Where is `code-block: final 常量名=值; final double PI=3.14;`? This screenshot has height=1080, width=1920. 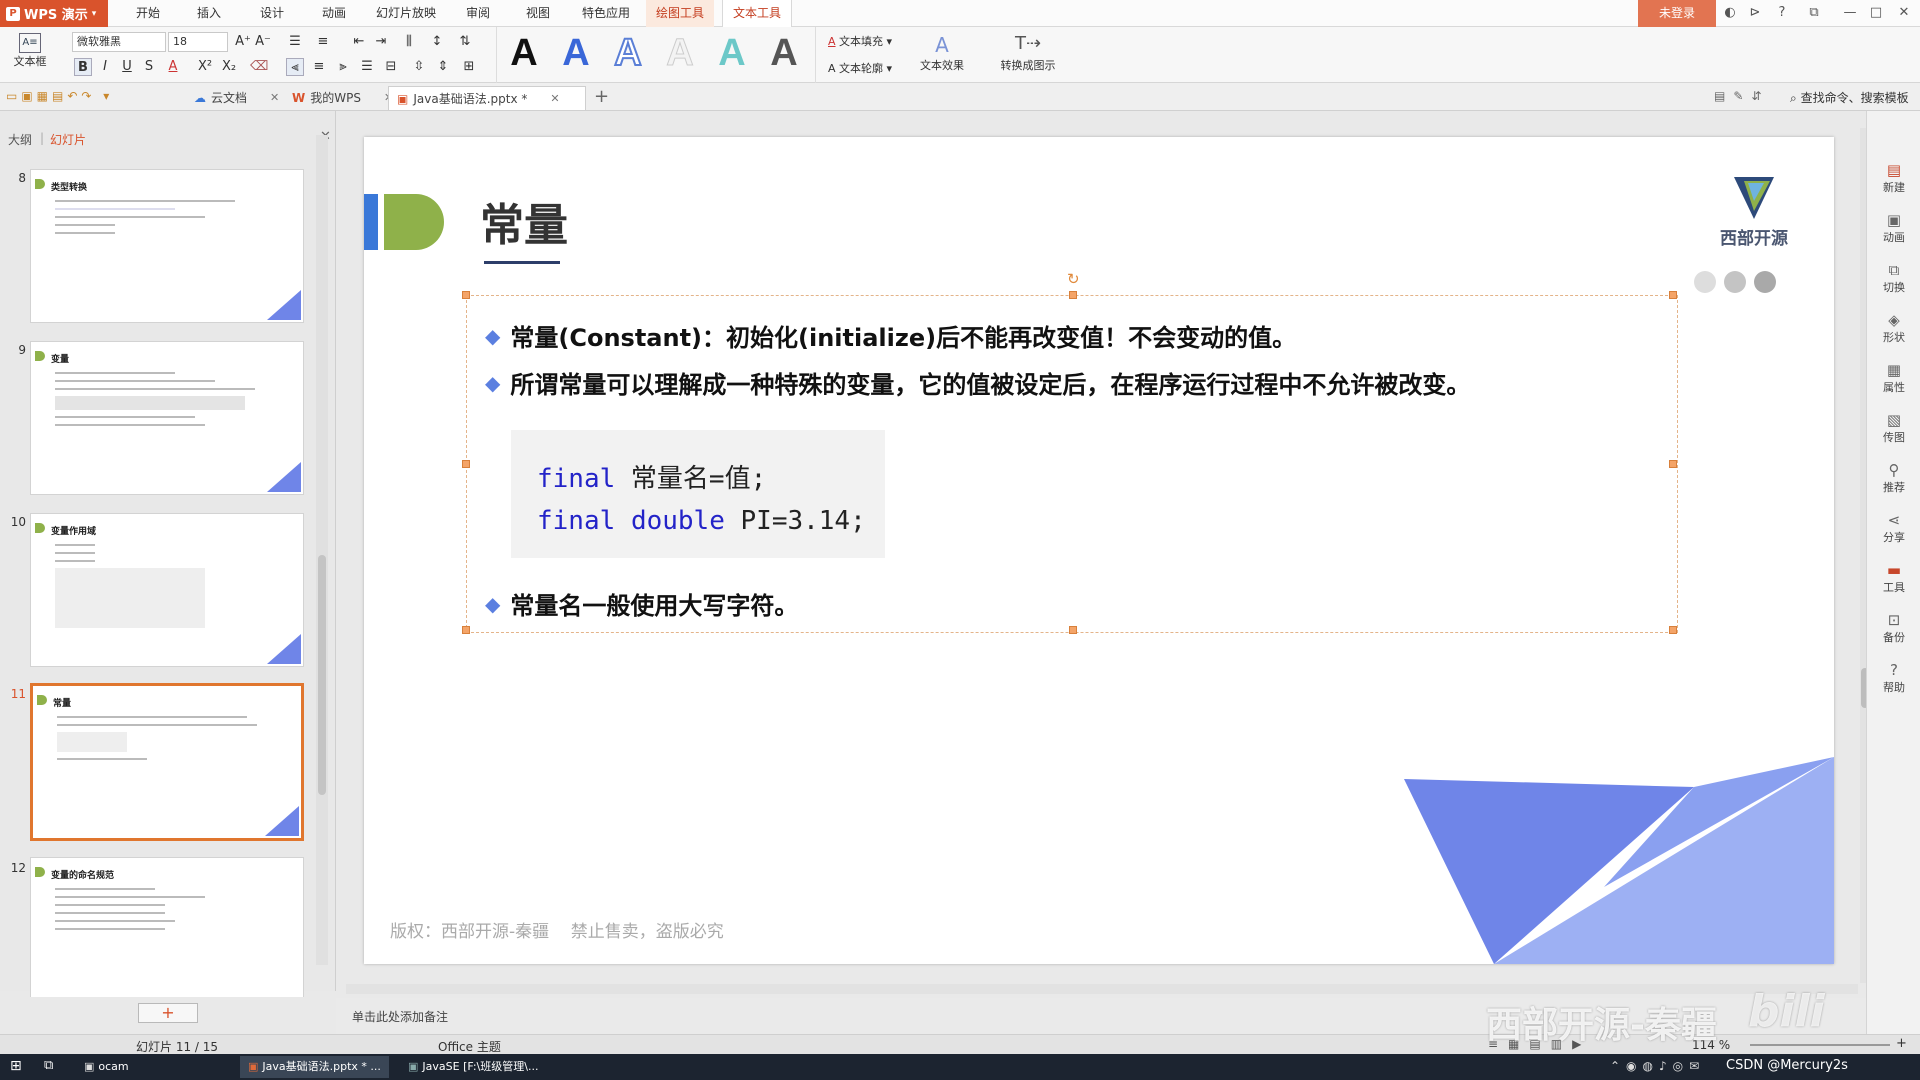 code-block: final 常量名=值; final double PI=3.14; is located at coordinates (698, 494).